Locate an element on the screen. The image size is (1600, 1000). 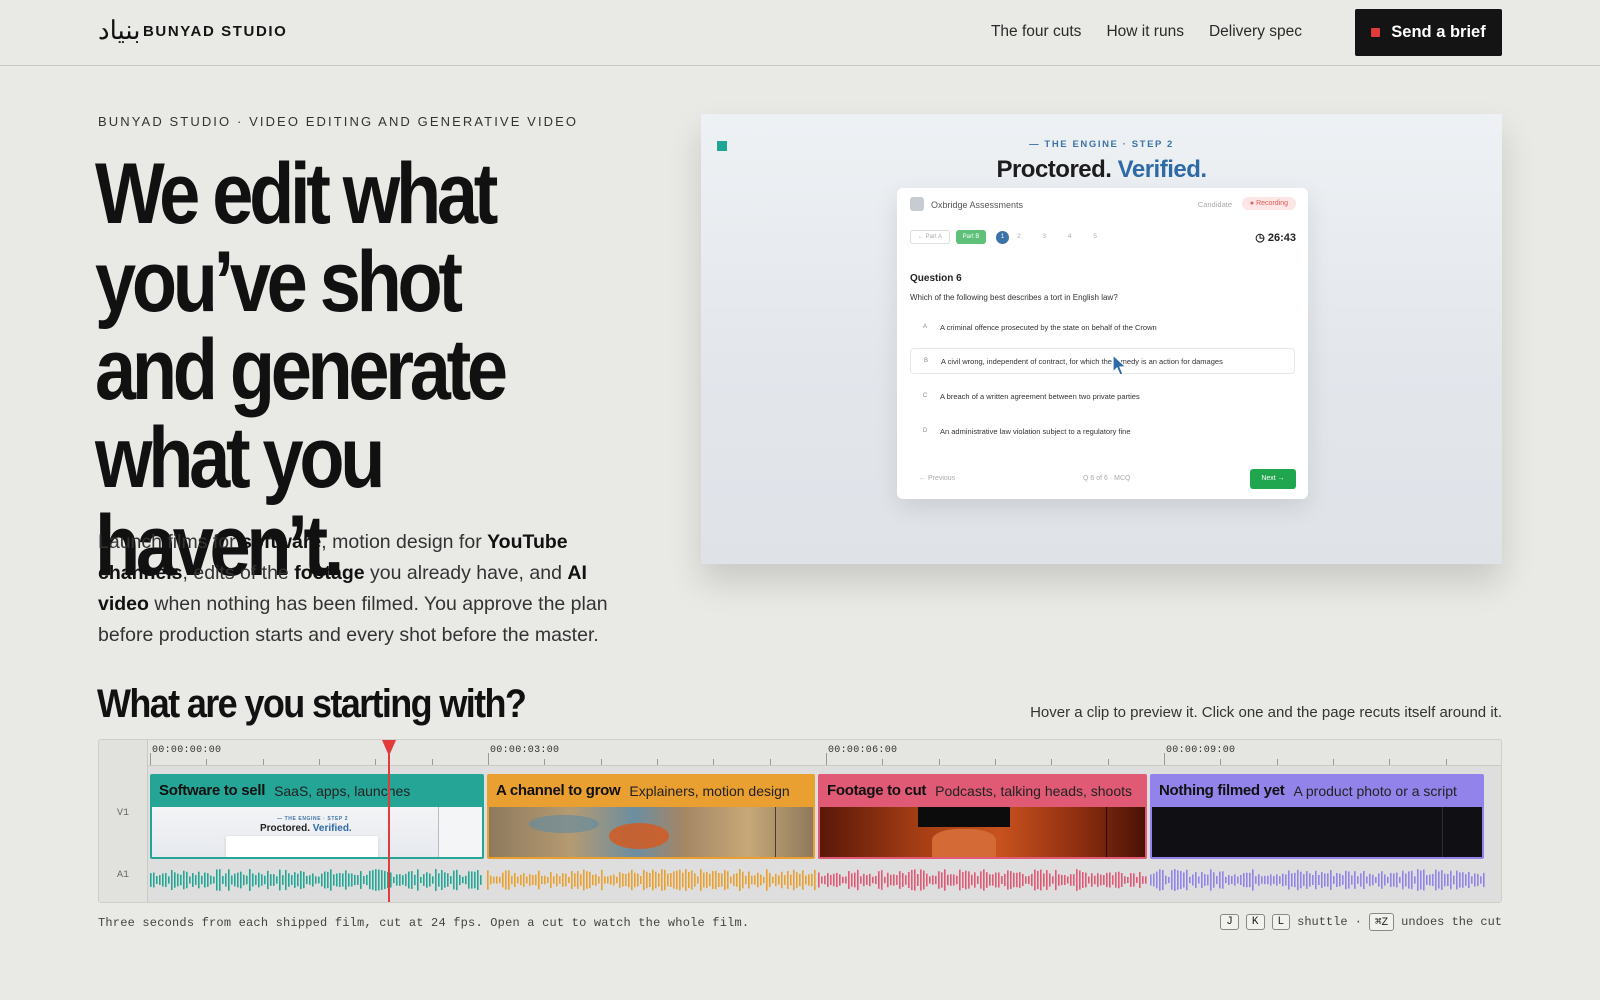
clip-subtitle: A product photo or a script is located at coordinates (1375, 790).